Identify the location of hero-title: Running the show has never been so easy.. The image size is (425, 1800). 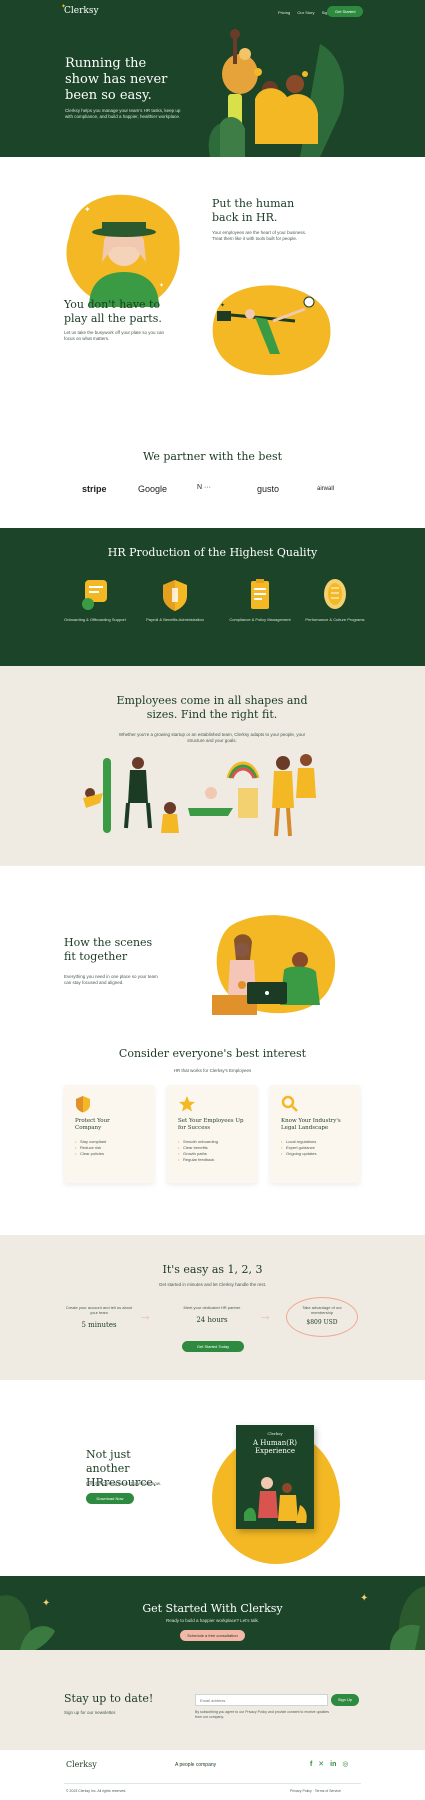
(116, 79).